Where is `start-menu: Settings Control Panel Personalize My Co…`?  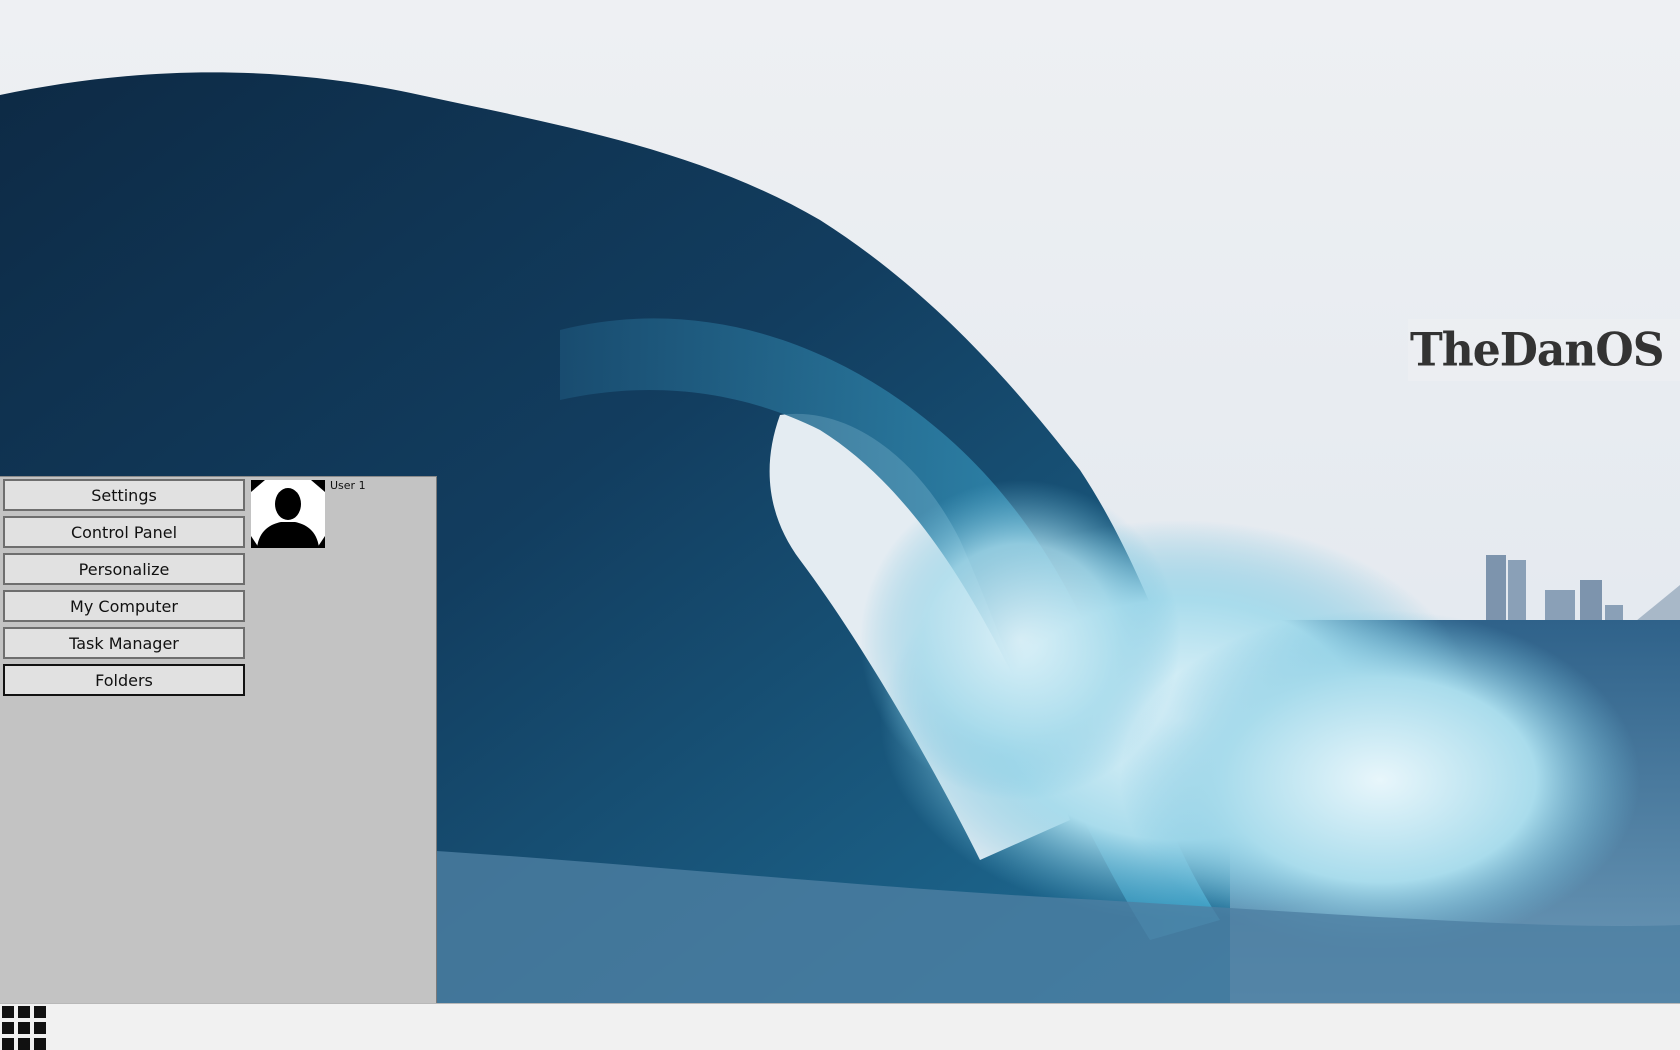
start-menu: Settings Control Panel Personalize My Co… is located at coordinates (218, 739).